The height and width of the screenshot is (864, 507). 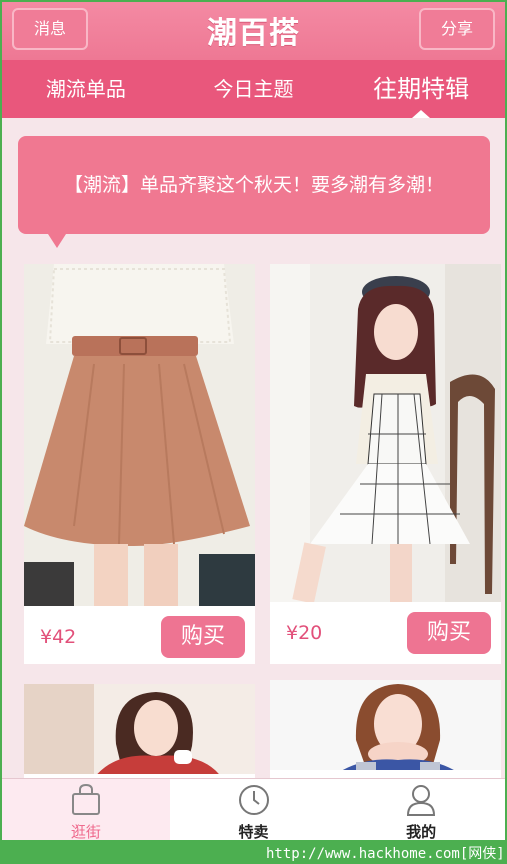 What do you see at coordinates (253, 31) in the screenshot?
I see `top-bar: 消息 潮百搭 分享` at bounding box center [253, 31].